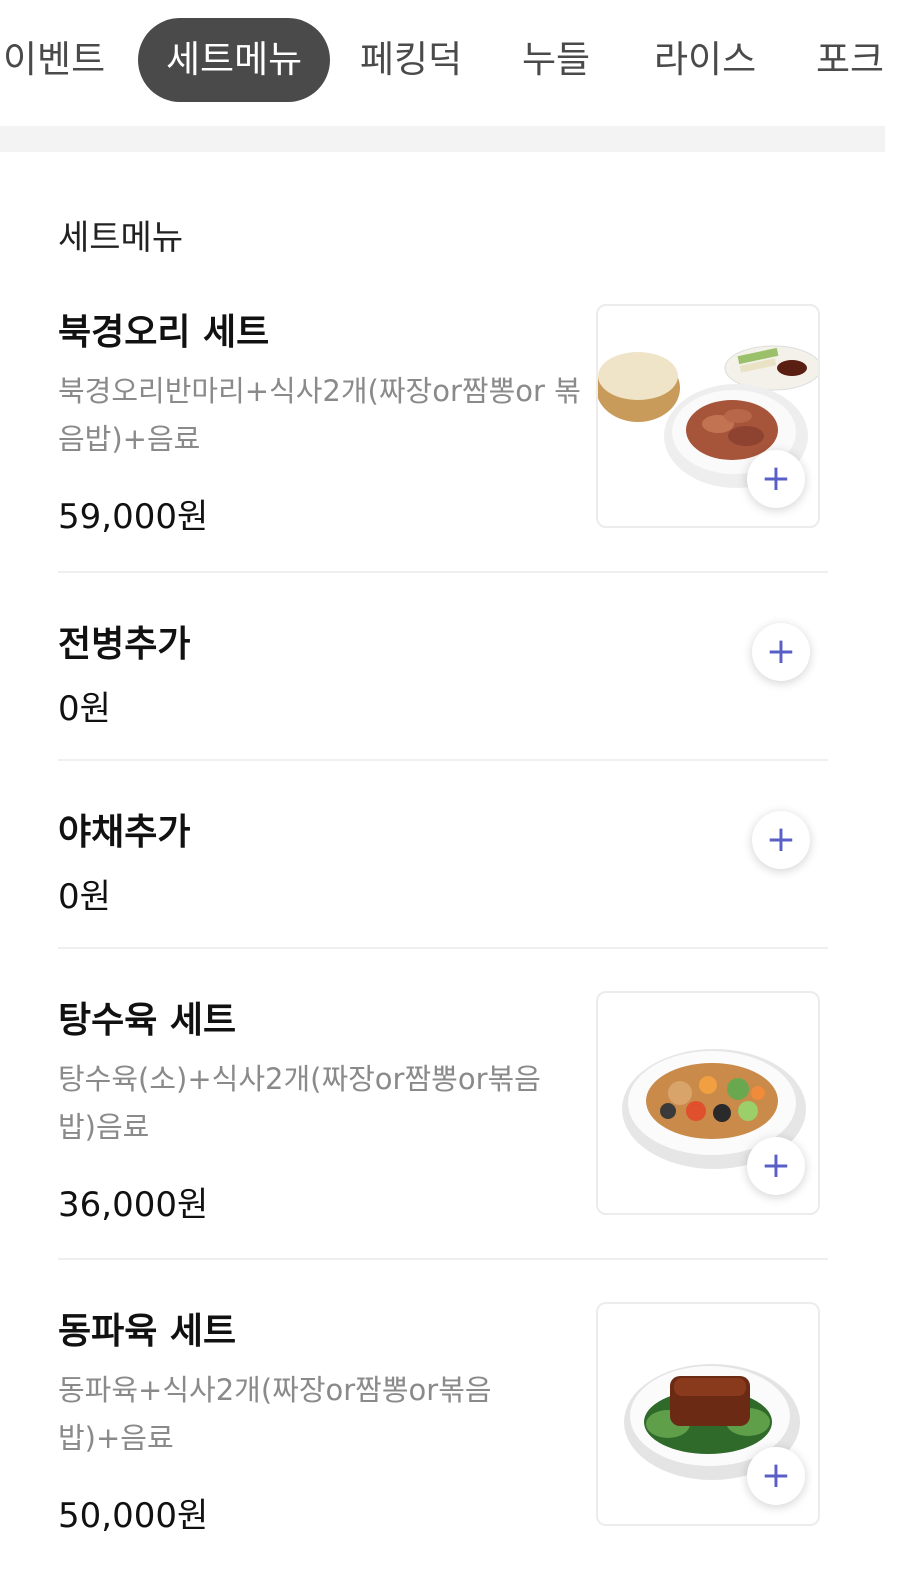  I want to click on tab-set-menu: 세트메뉴, so click(234, 60).